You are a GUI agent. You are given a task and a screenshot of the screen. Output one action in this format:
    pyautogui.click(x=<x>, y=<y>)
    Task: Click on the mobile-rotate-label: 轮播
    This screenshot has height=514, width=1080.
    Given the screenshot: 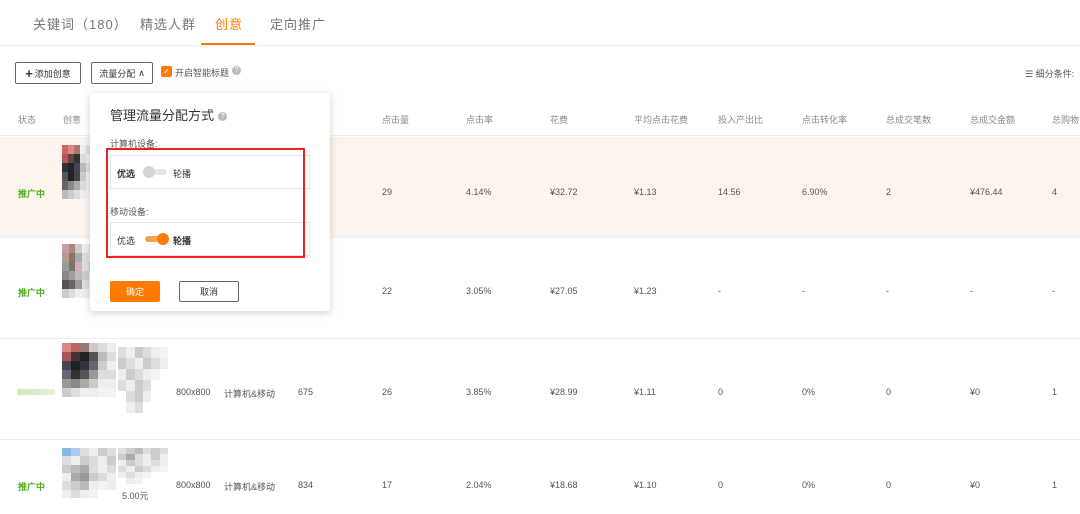 What is the action you would take?
    pyautogui.click(x=182, y=241)
    